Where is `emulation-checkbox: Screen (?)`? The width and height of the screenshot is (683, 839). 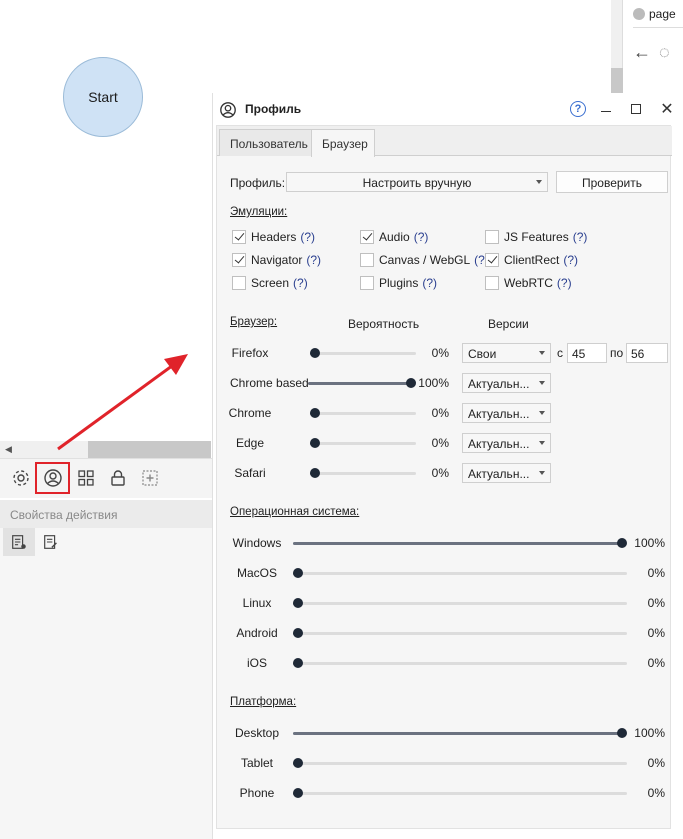
emulation-checkbox: Screen (?) is located at coordinates (270, 283).